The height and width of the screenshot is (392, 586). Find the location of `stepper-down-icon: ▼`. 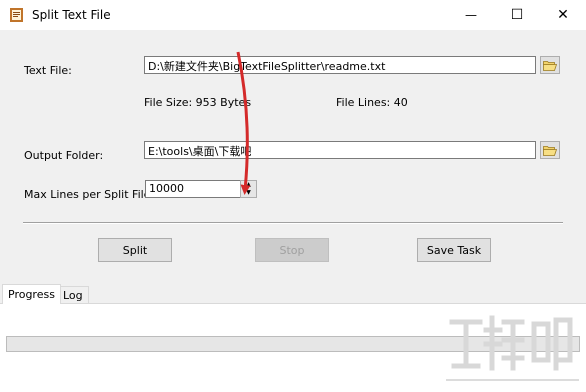

stepper-down-icon: ▼ is located at coordinates (248, 193).